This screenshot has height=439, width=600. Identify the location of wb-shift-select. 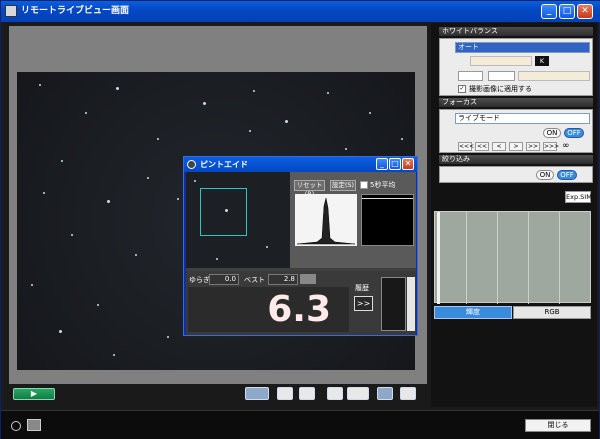
(501, 76).